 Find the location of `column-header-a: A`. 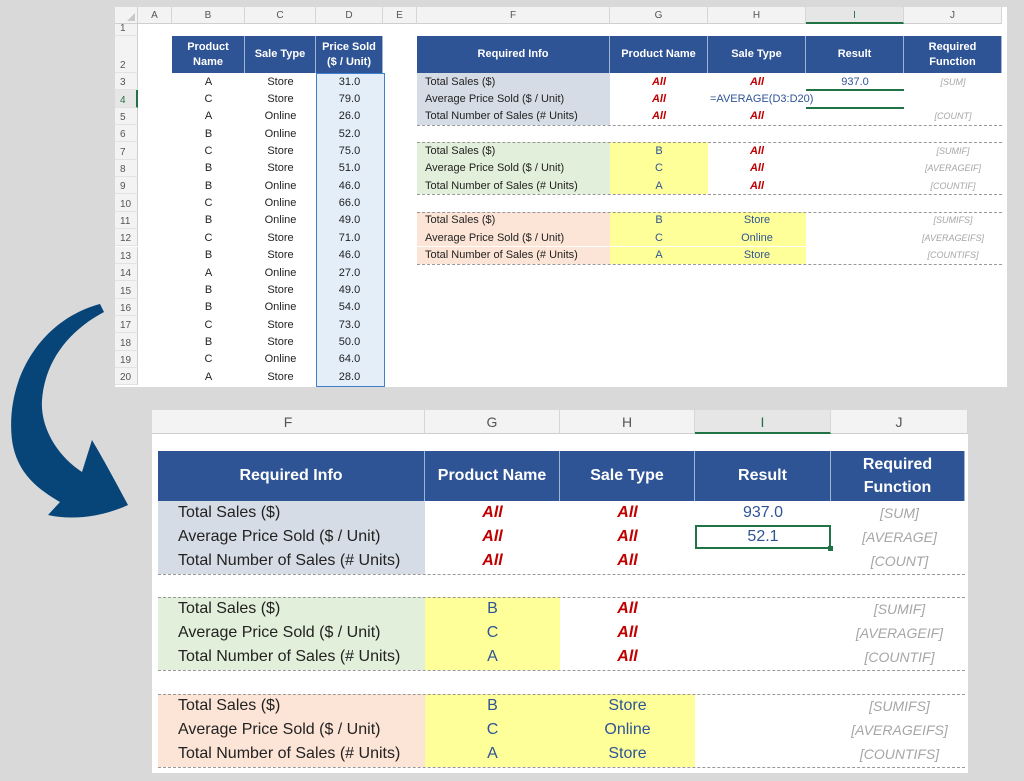

column-header-a: A is located at coordinates (155, 15).